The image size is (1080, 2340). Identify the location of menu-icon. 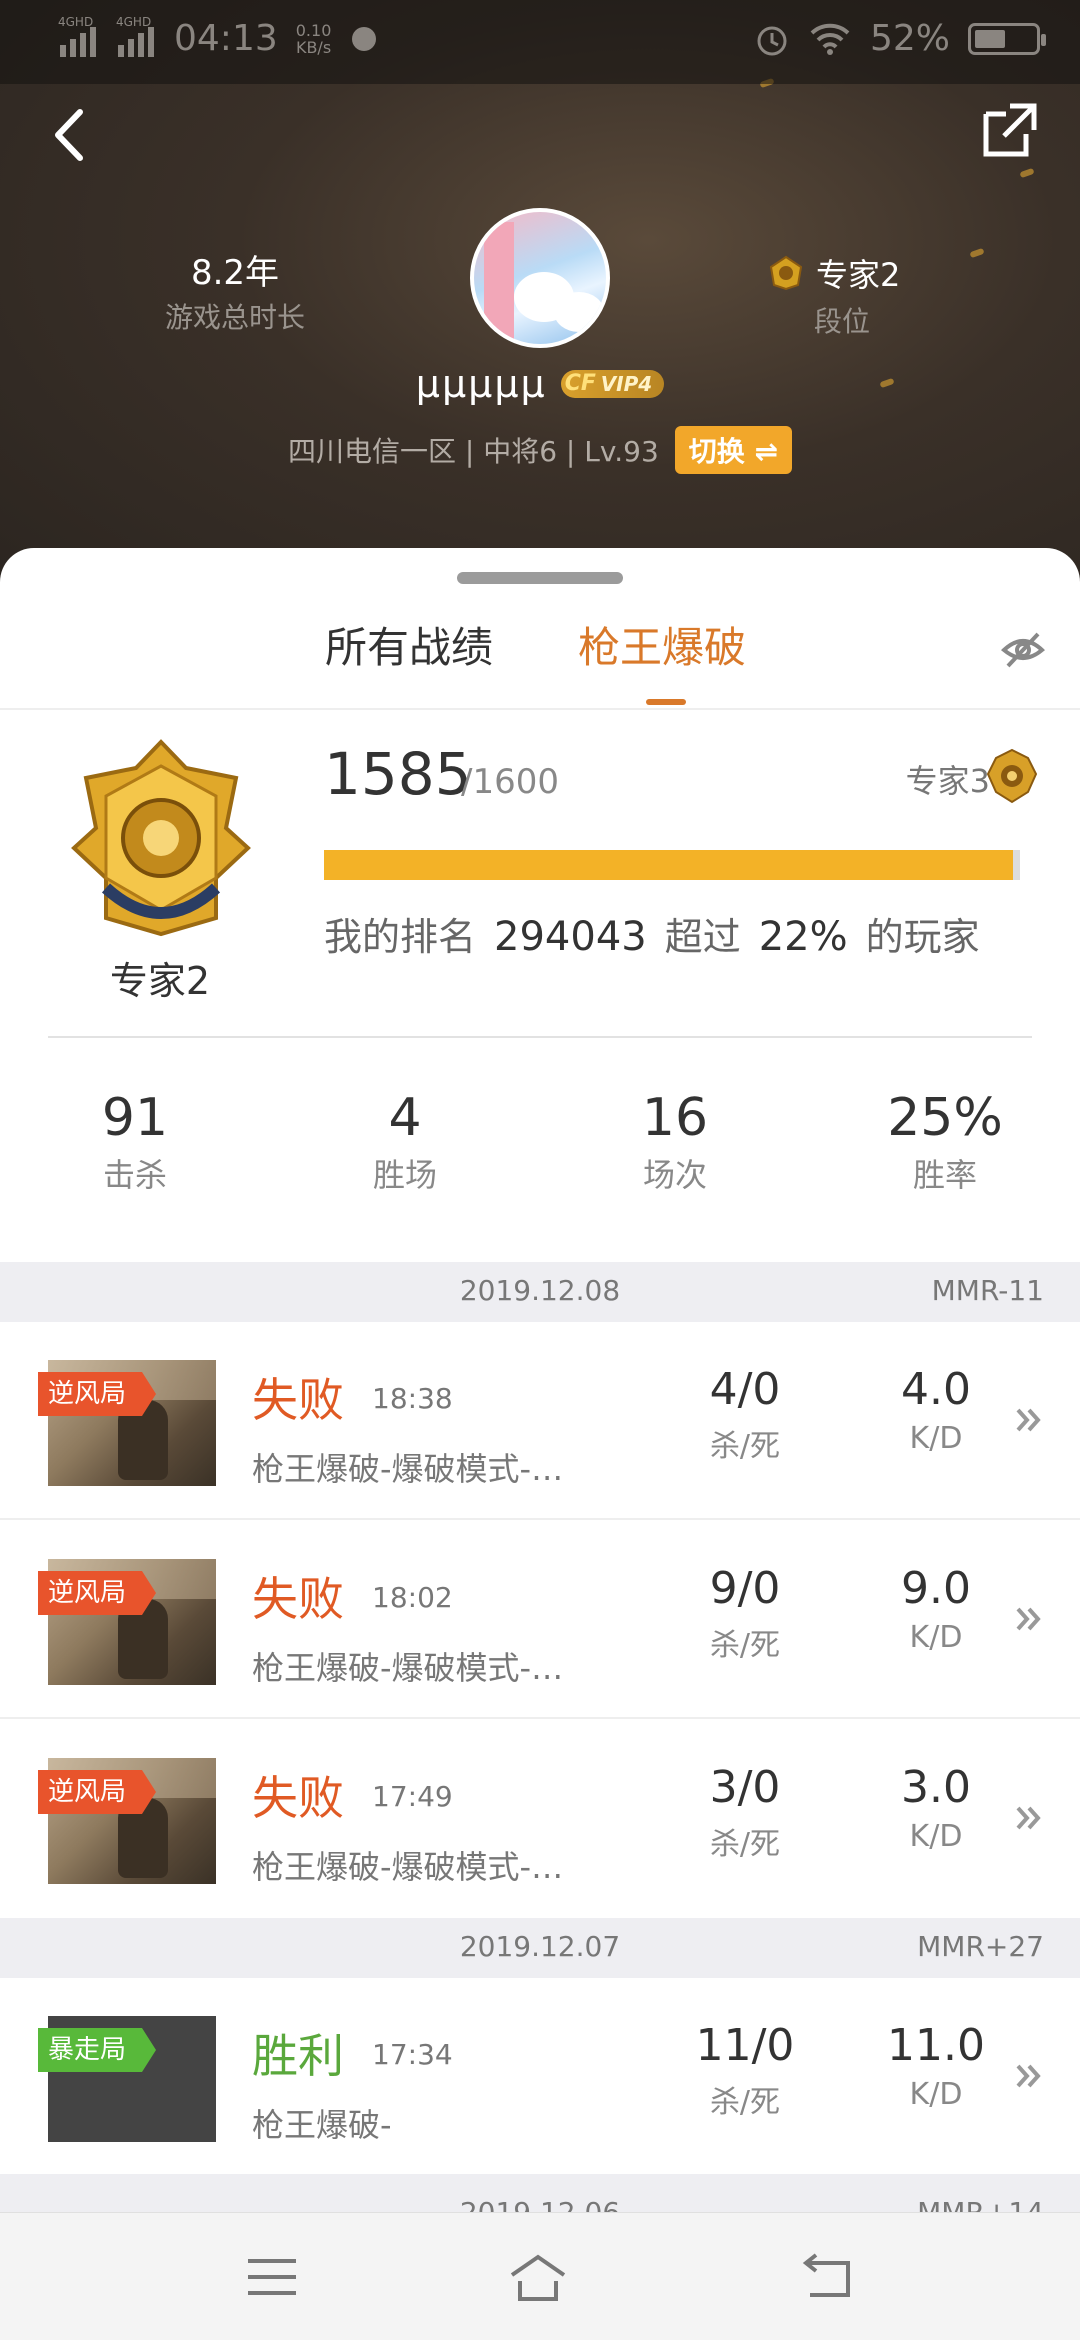
(272, 2277).